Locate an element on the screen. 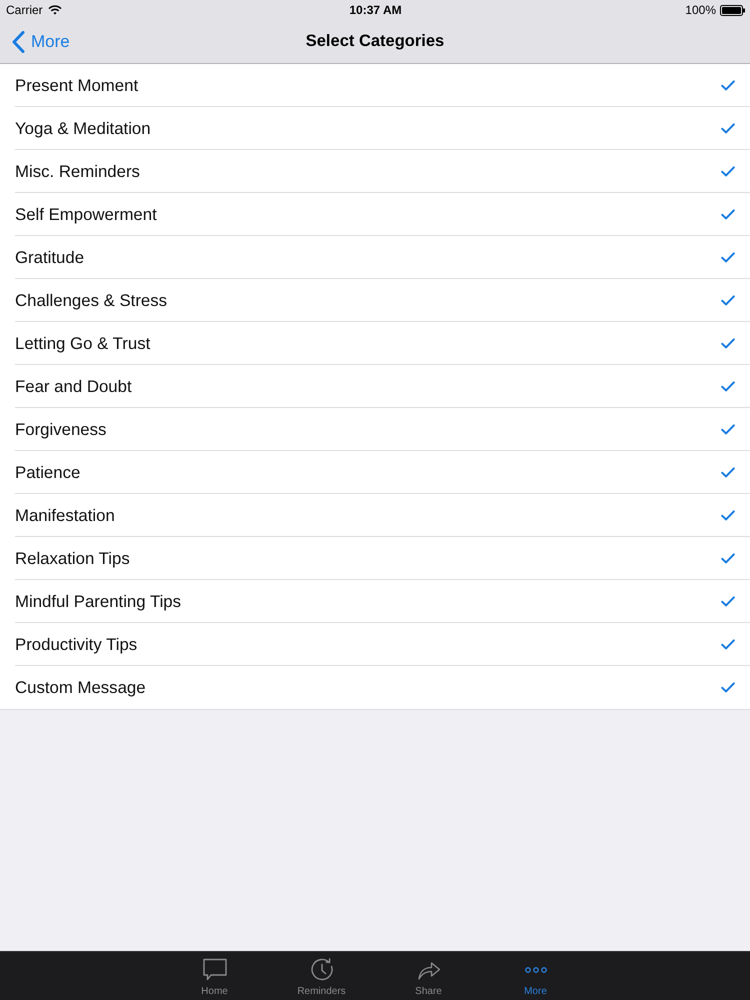 This screenshot has height=1000, width=750. category-item: Letting Go & Trust is located at coordinates (375, 343).